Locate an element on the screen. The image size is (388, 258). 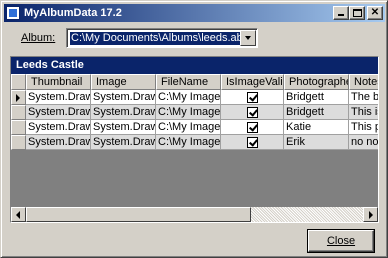
column-header-photographer: Photographer is located at coordinates (316, 82).